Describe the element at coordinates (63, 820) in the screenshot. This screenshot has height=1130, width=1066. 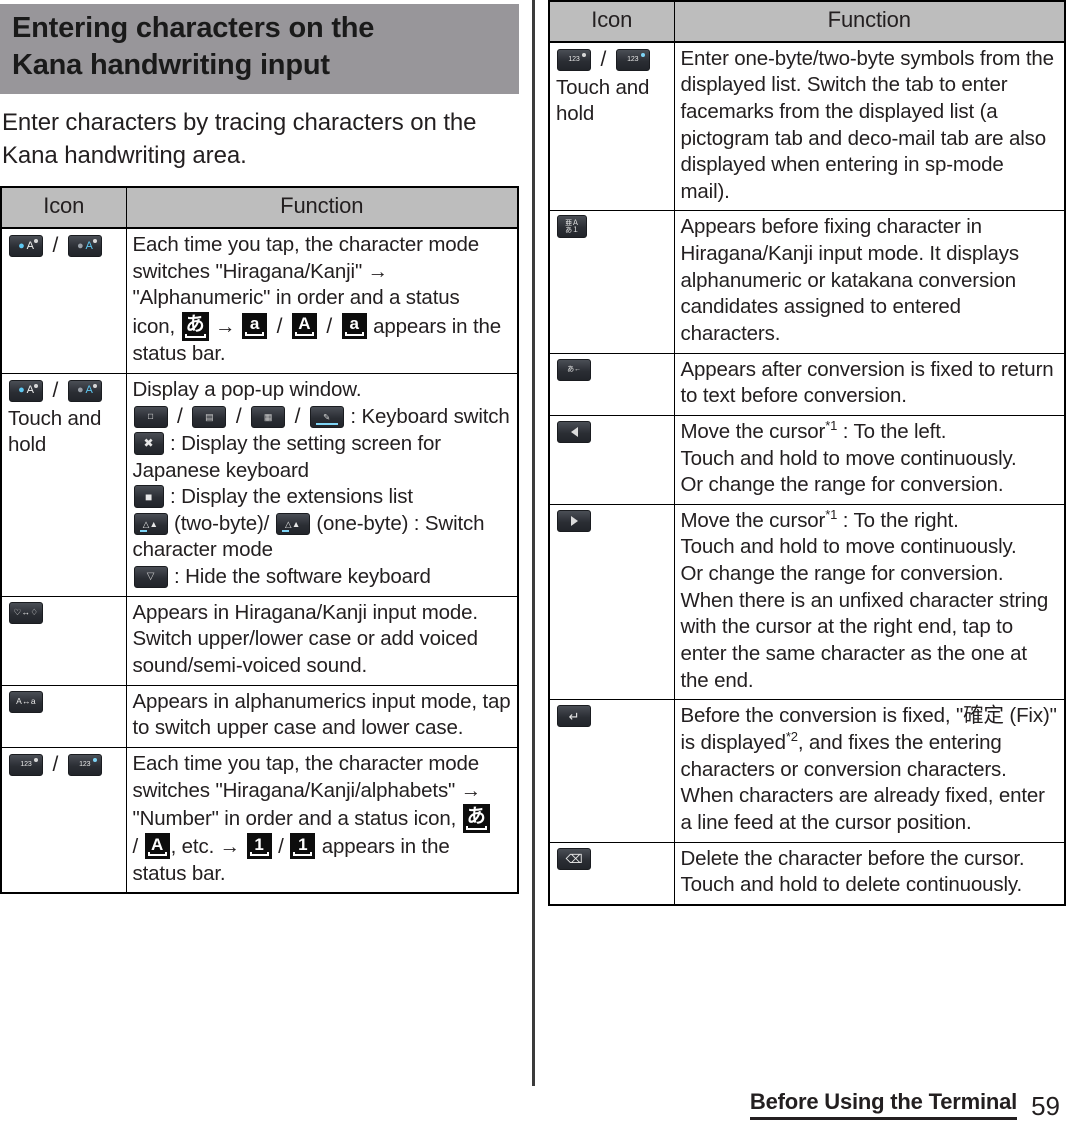
I see `icon-cell: 123 / 123` at that location.